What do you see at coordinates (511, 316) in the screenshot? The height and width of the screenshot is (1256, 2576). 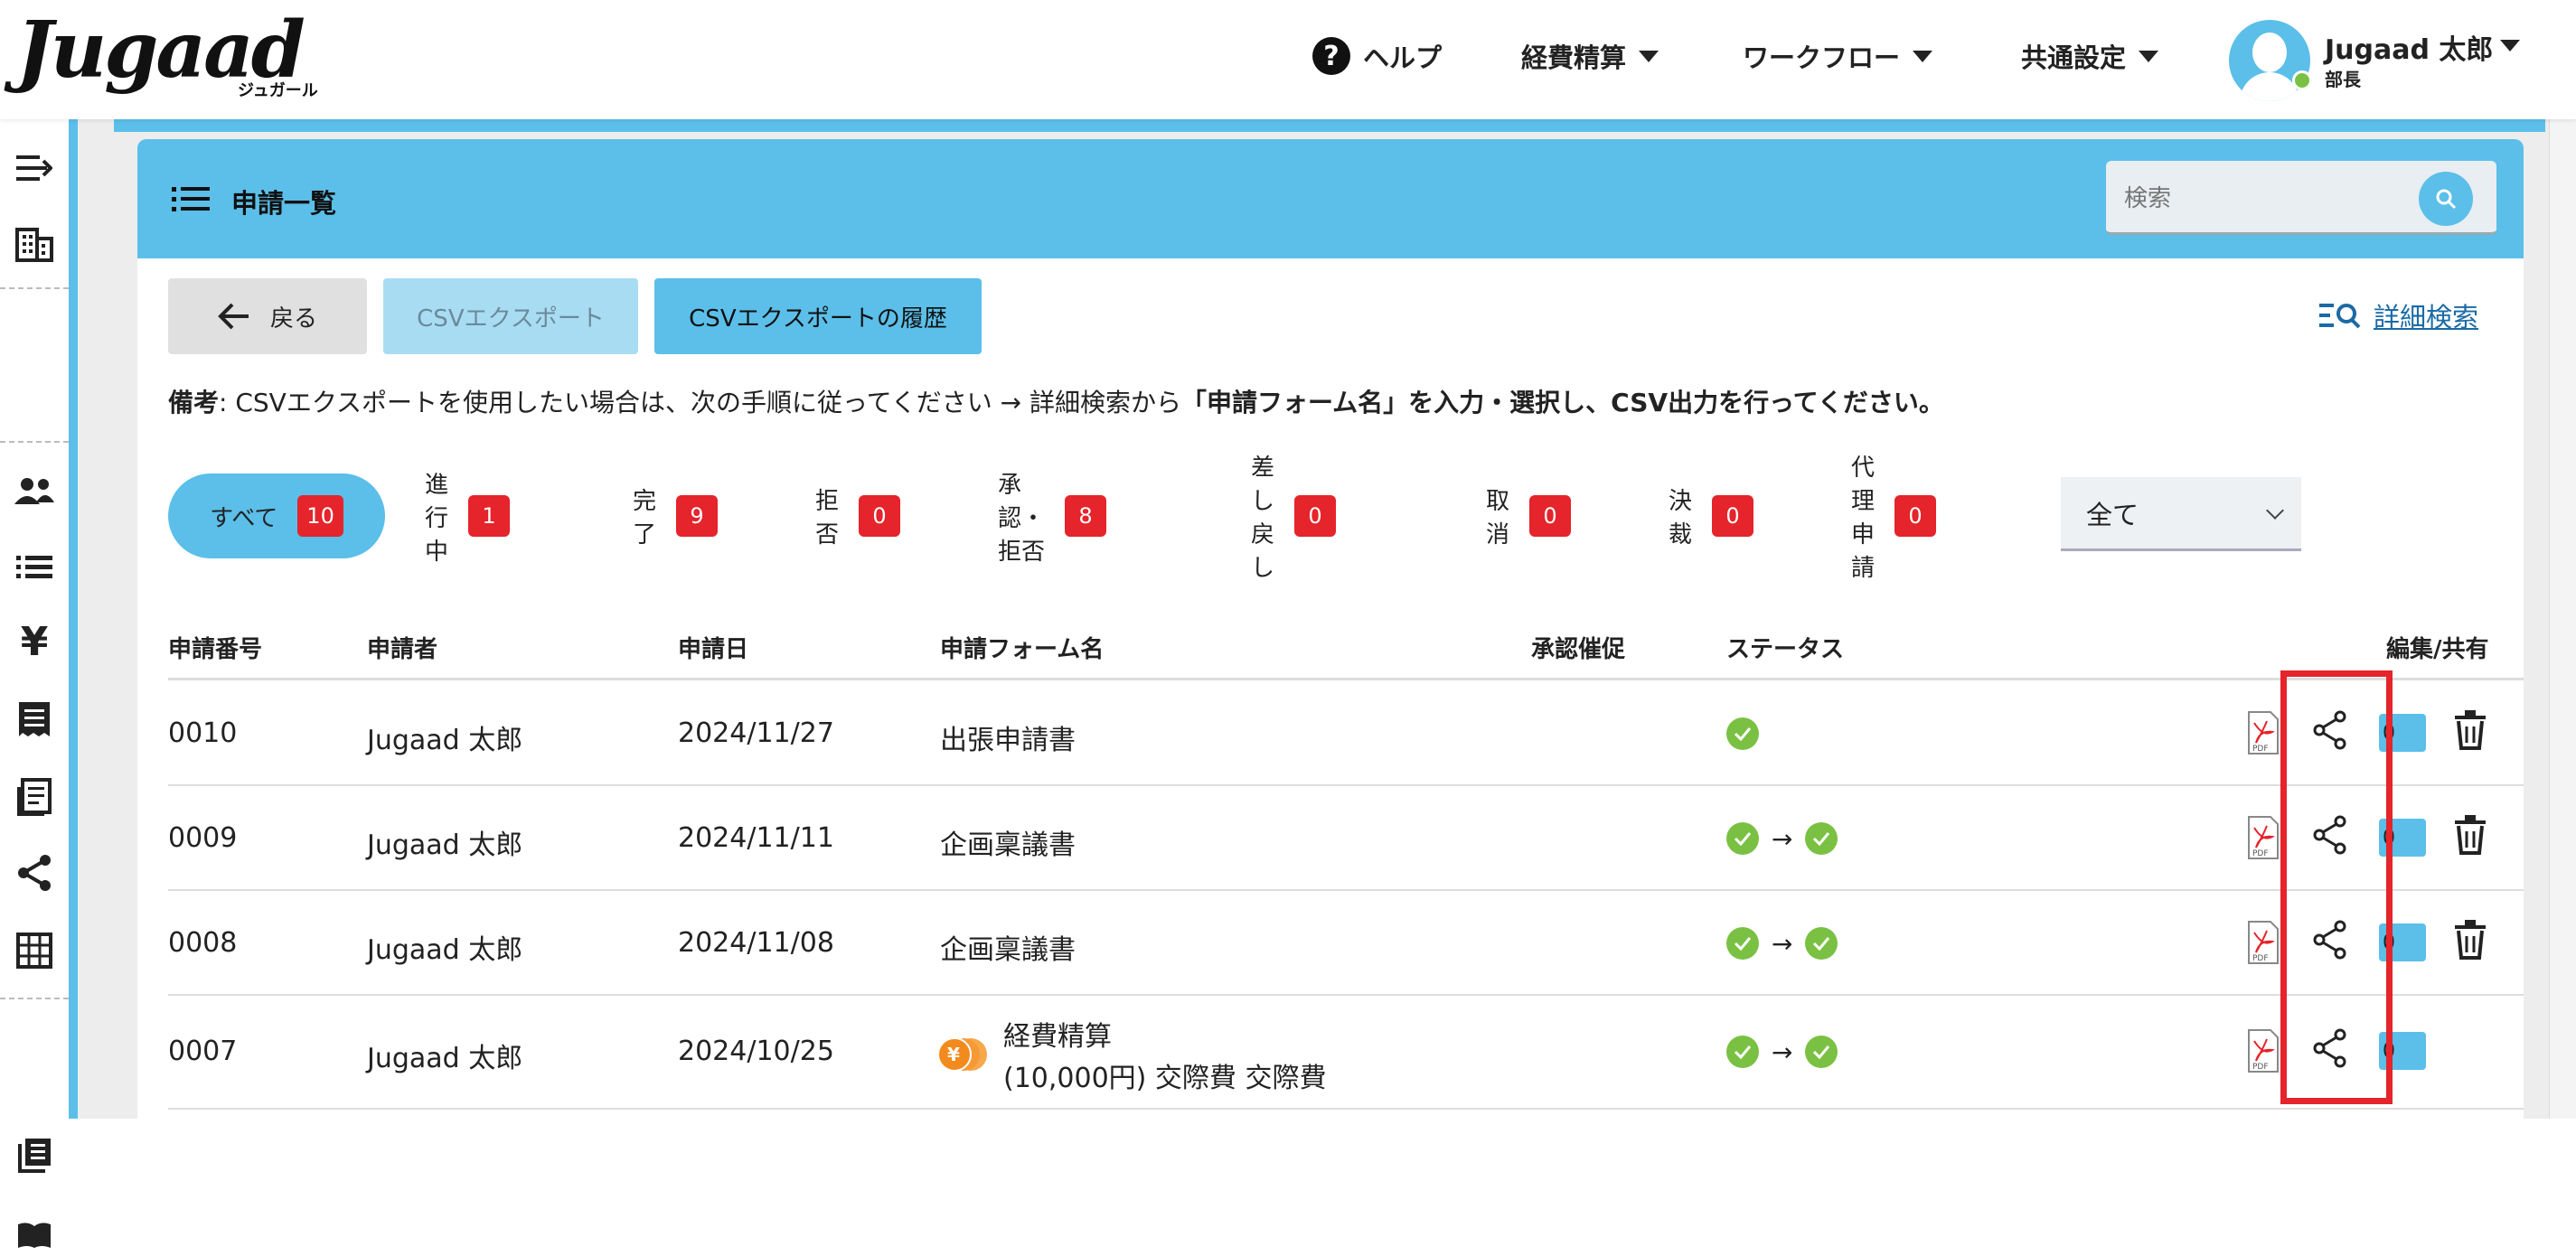 I see `csv-export-button: CSVエクスポート` at bounding box center [511, 316].